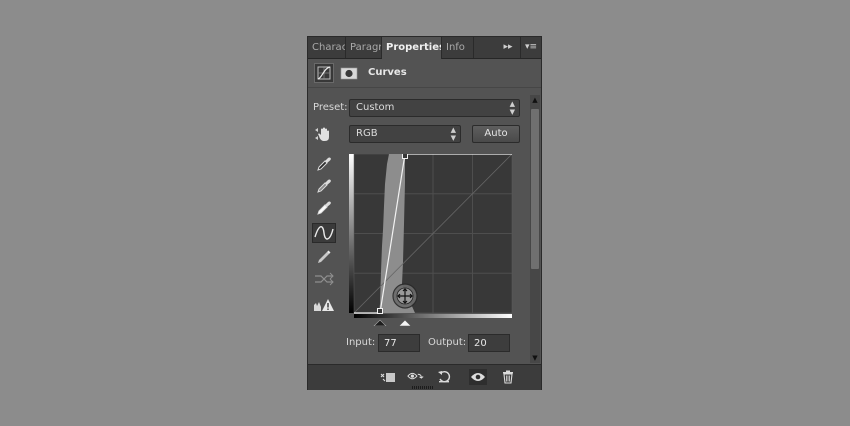 The height and width of the screenshot is (426, 850). What do you see at coordinates (423, 387) in the screenshot?
I see `panel-resize-grip` at bounding box center [423, 387].